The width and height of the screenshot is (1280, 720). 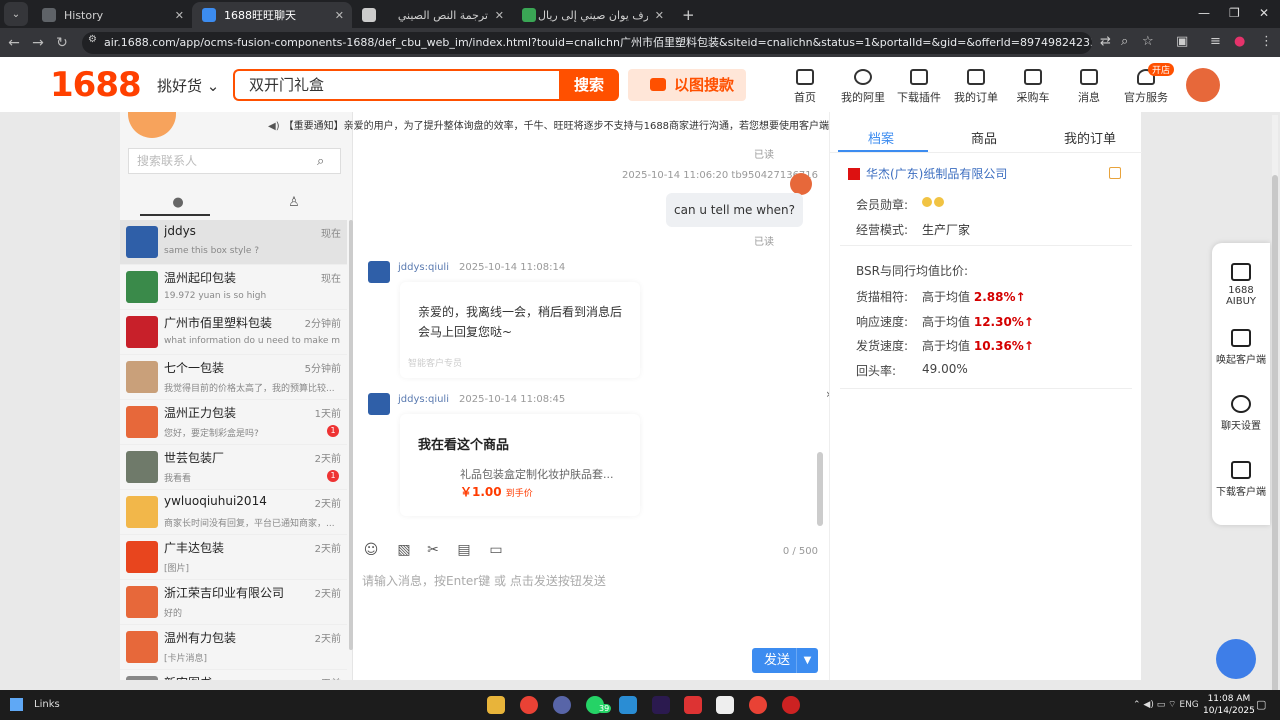 What do you see at coordinates (1215, 41) in the screenshot?
I see `reading-list-icon: ≡` at bounding box center [1215, 41].